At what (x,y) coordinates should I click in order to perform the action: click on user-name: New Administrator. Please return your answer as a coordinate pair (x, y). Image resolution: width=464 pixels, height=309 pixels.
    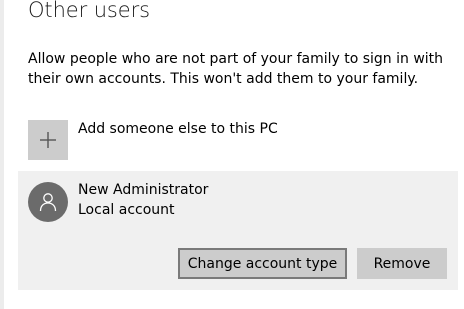
    Looking at the image, I should click on (143, 190).